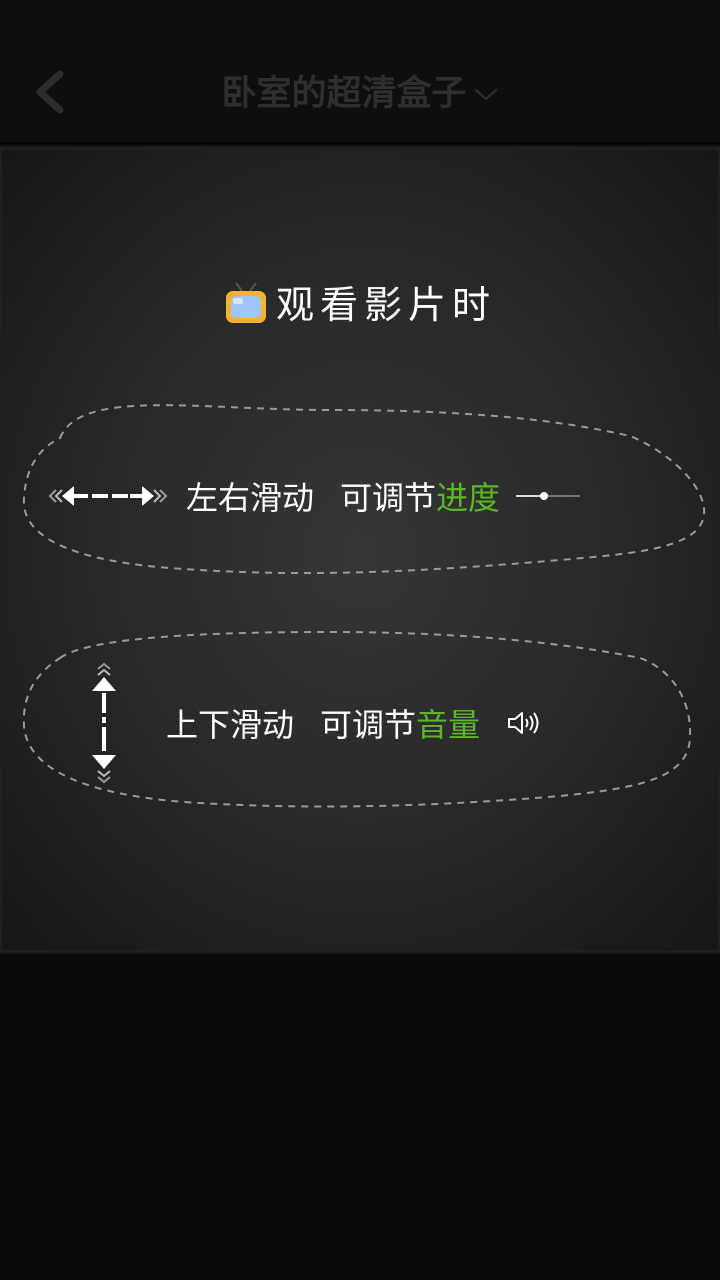 This screenshot has height=1280, width=720. I want to click on speaker-icon, so click(523, 723).